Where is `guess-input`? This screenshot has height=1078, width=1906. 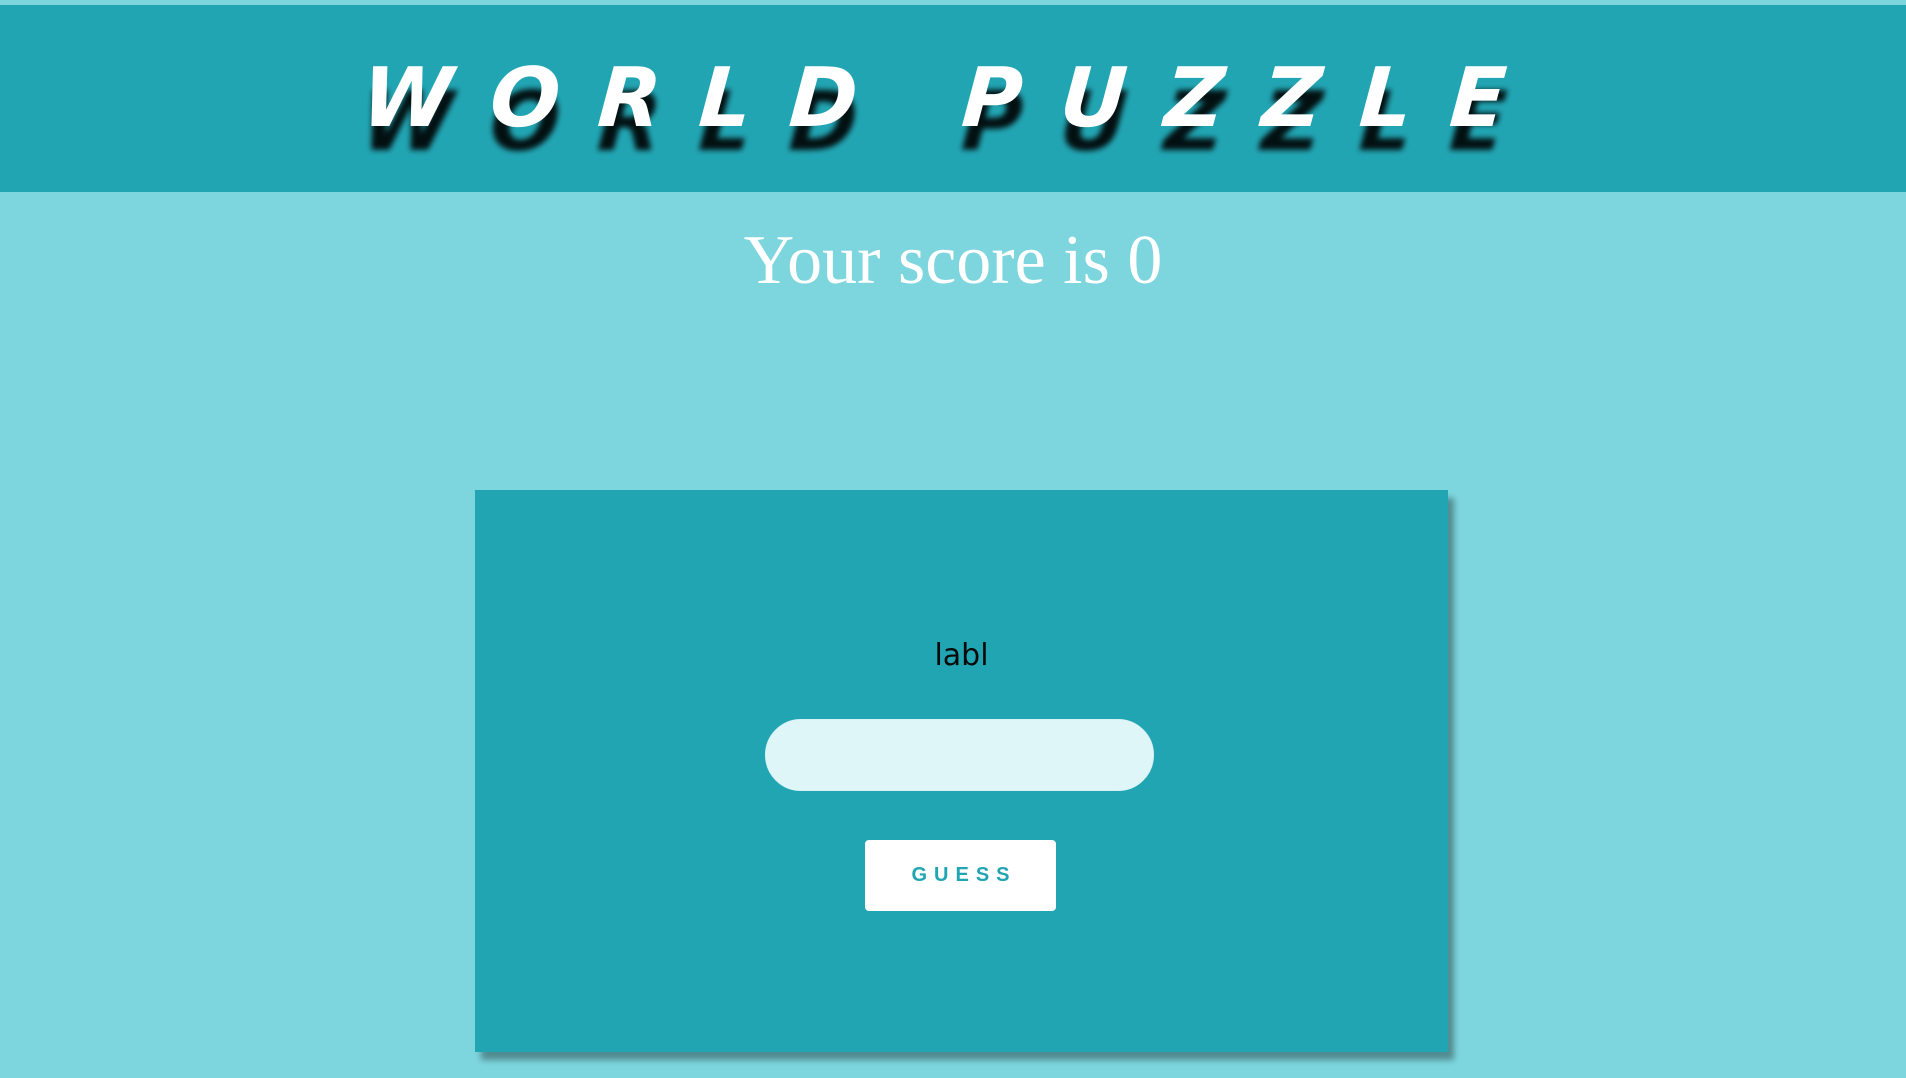 guess-input is located at coordinates (959, 755).